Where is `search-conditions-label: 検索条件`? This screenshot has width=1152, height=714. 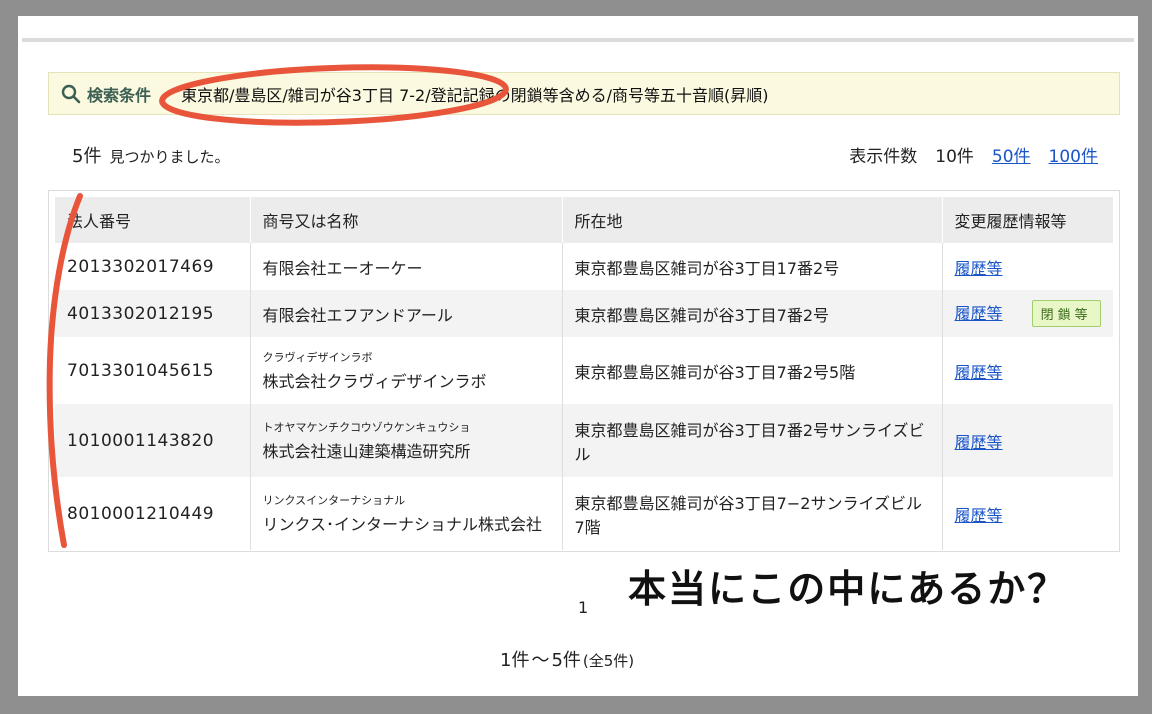 search-conditions-label: 検索条件 is located at coordinates (106, 94).